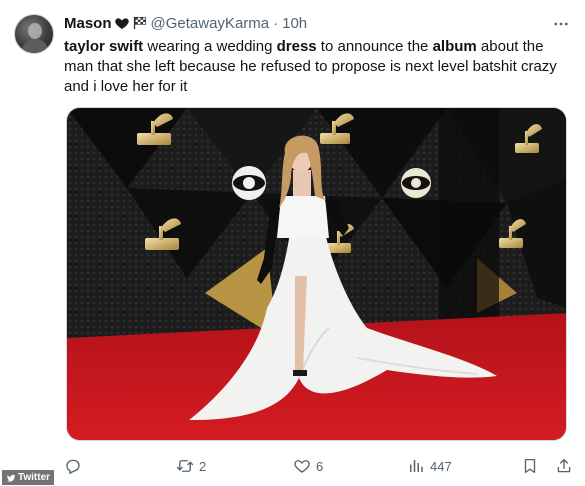  What do you see at coordinates (34, 34) in the screenshot?
I see `avatar` at bounding box center [34, 34].